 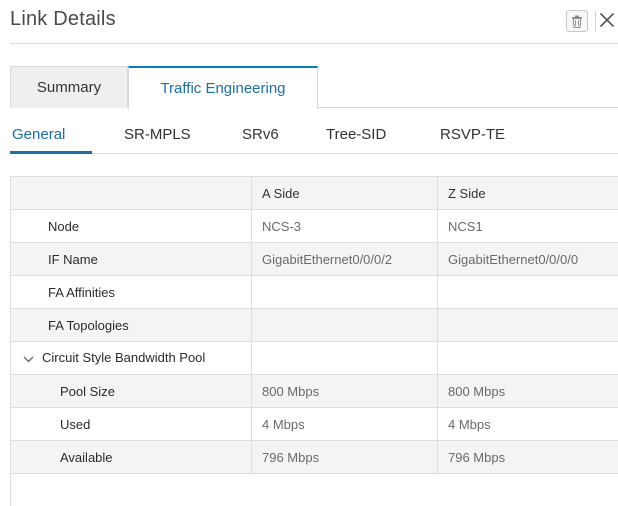 I want to click on table-row: Node NCS-3 NCS1, so click(x=314, y=226).